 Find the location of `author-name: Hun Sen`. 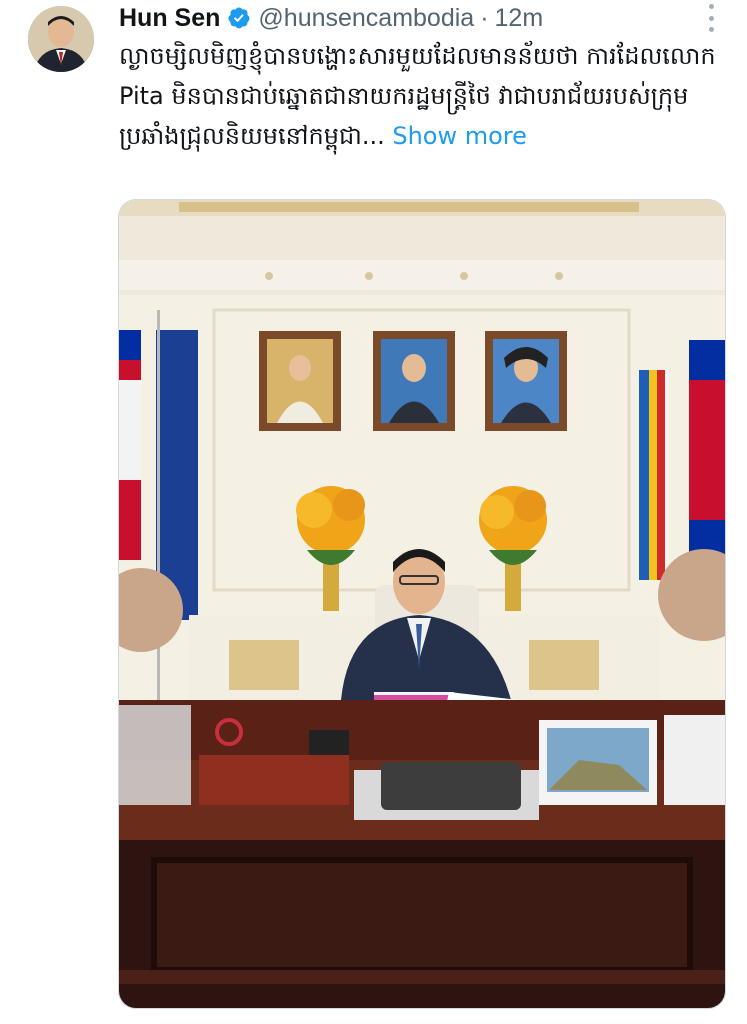

author-name: Hun Sen is located at coordinates (169, 18).